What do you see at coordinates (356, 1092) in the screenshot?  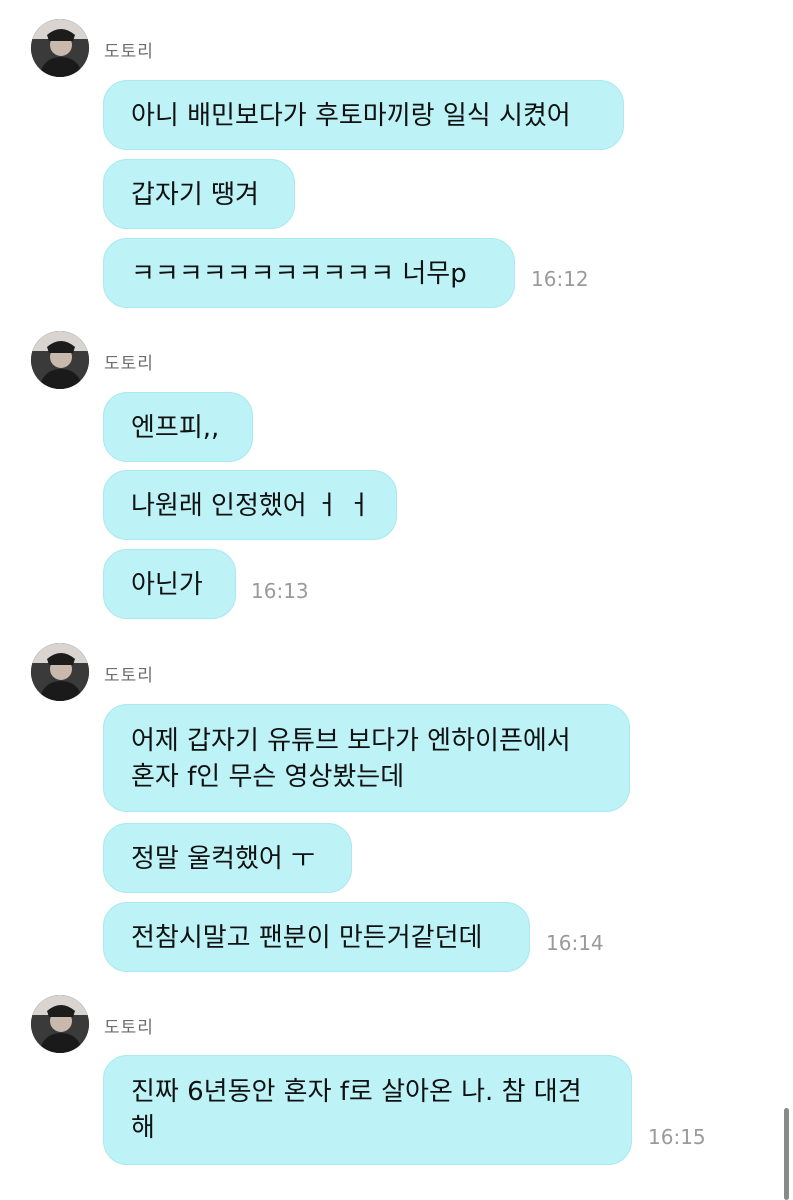 I see `message-text-line: 진짜 6년동안 혼자 f로 살아온 나. 참 대견` at bounding box center [356, 1092].